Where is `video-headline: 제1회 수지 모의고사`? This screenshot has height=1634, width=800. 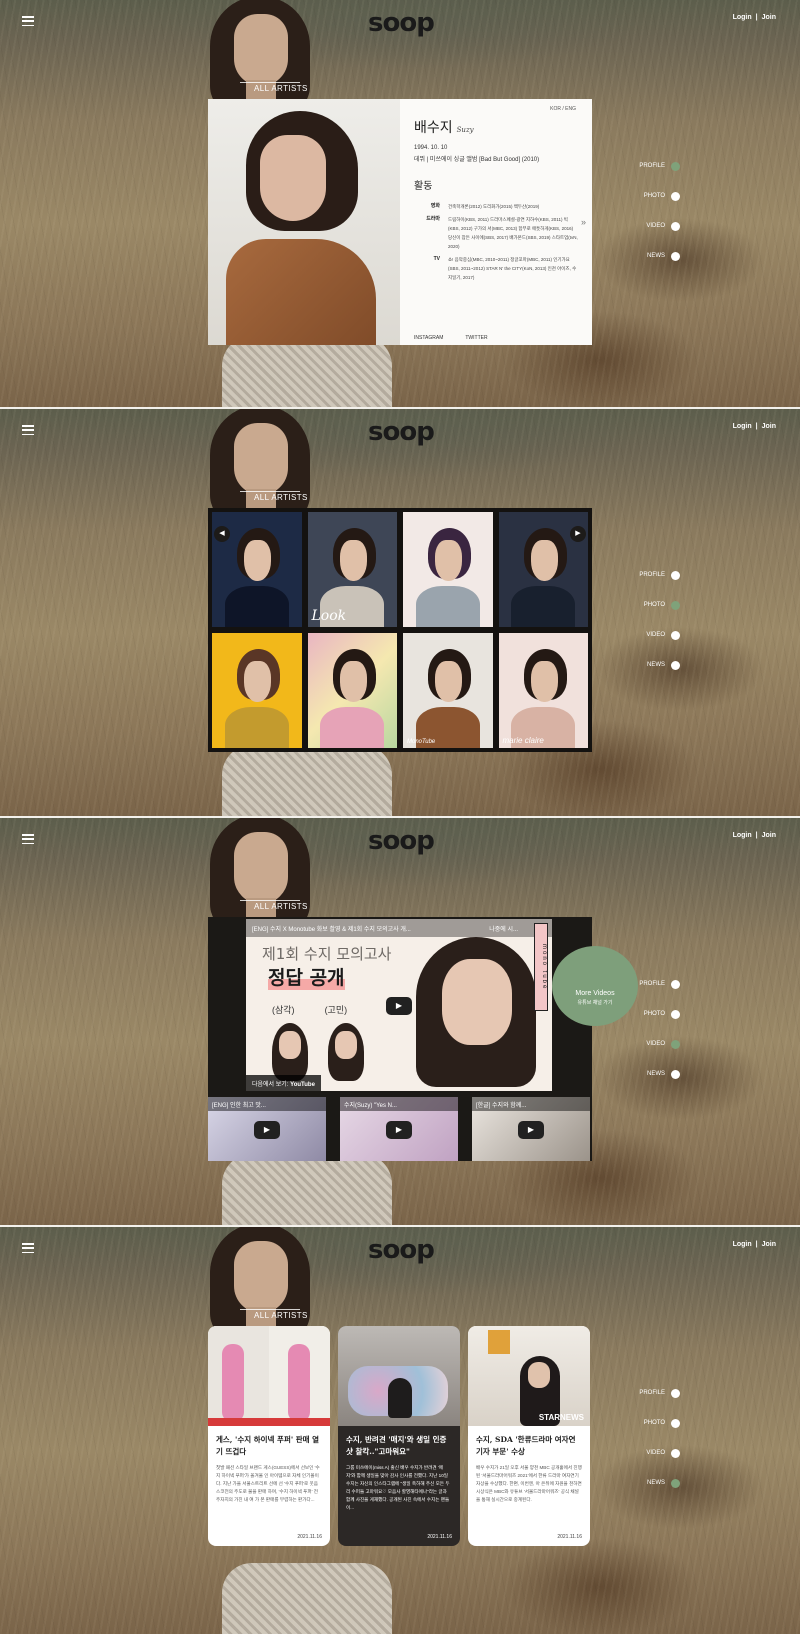
video-headline: 제1회 수지 모의고사 is located at coordinates (327, 954).